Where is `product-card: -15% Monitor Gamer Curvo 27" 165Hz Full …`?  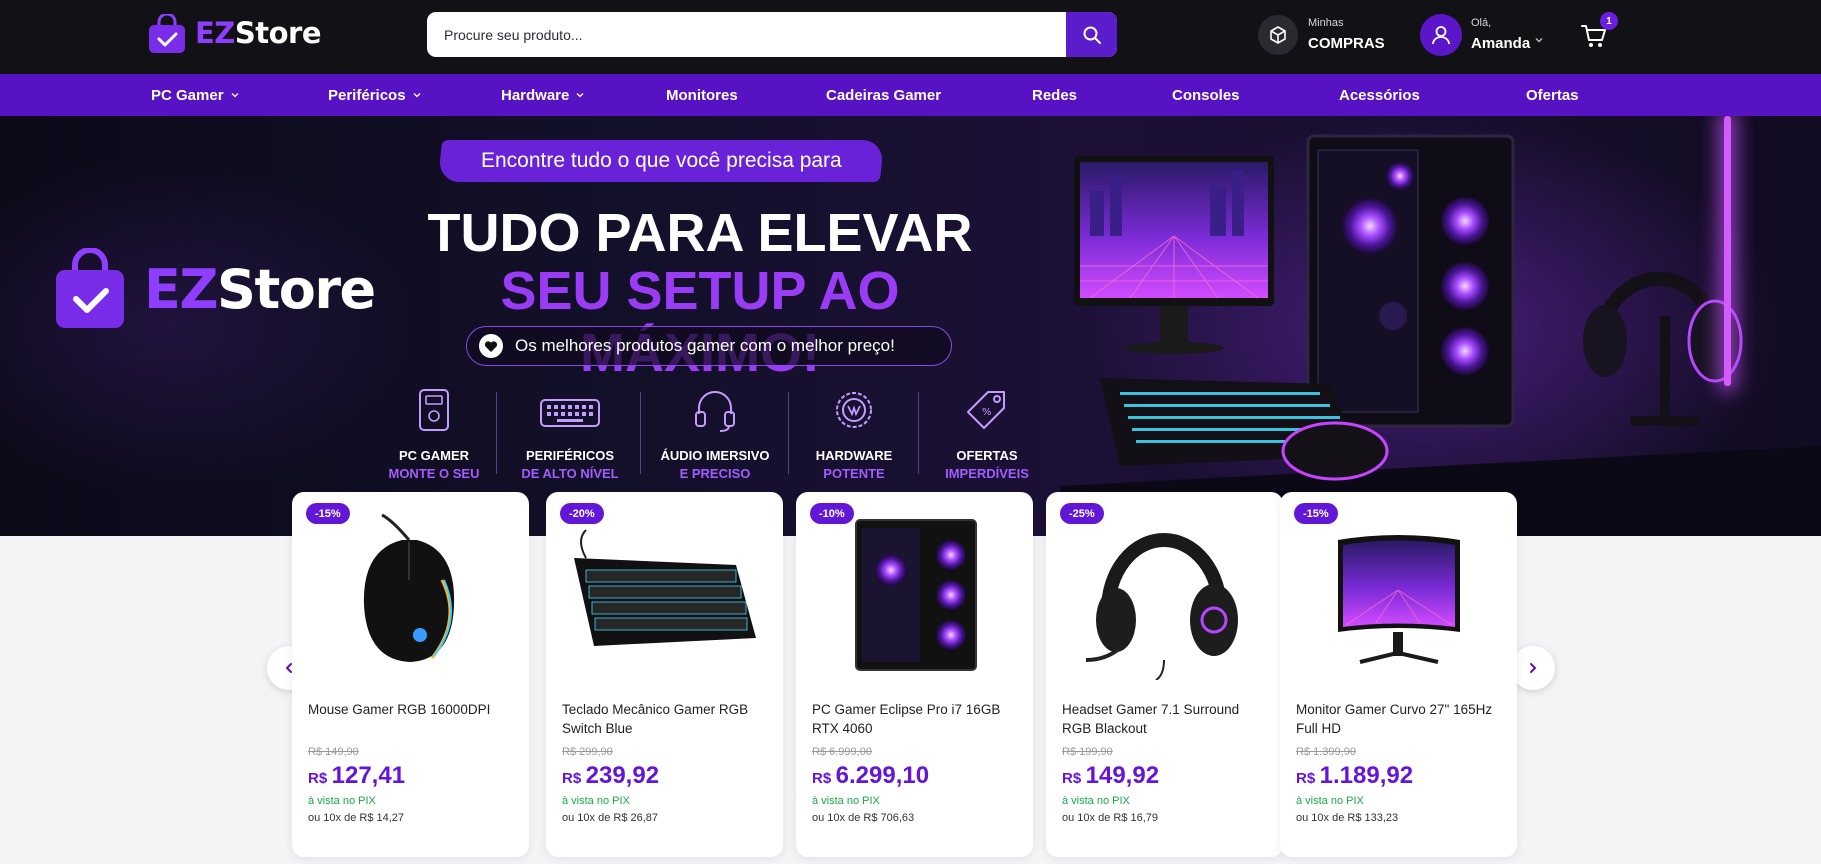
product-card: -15% Monitor Gamer Curvo 27" 165Hz Full … is located at coordinates (1398, 674).